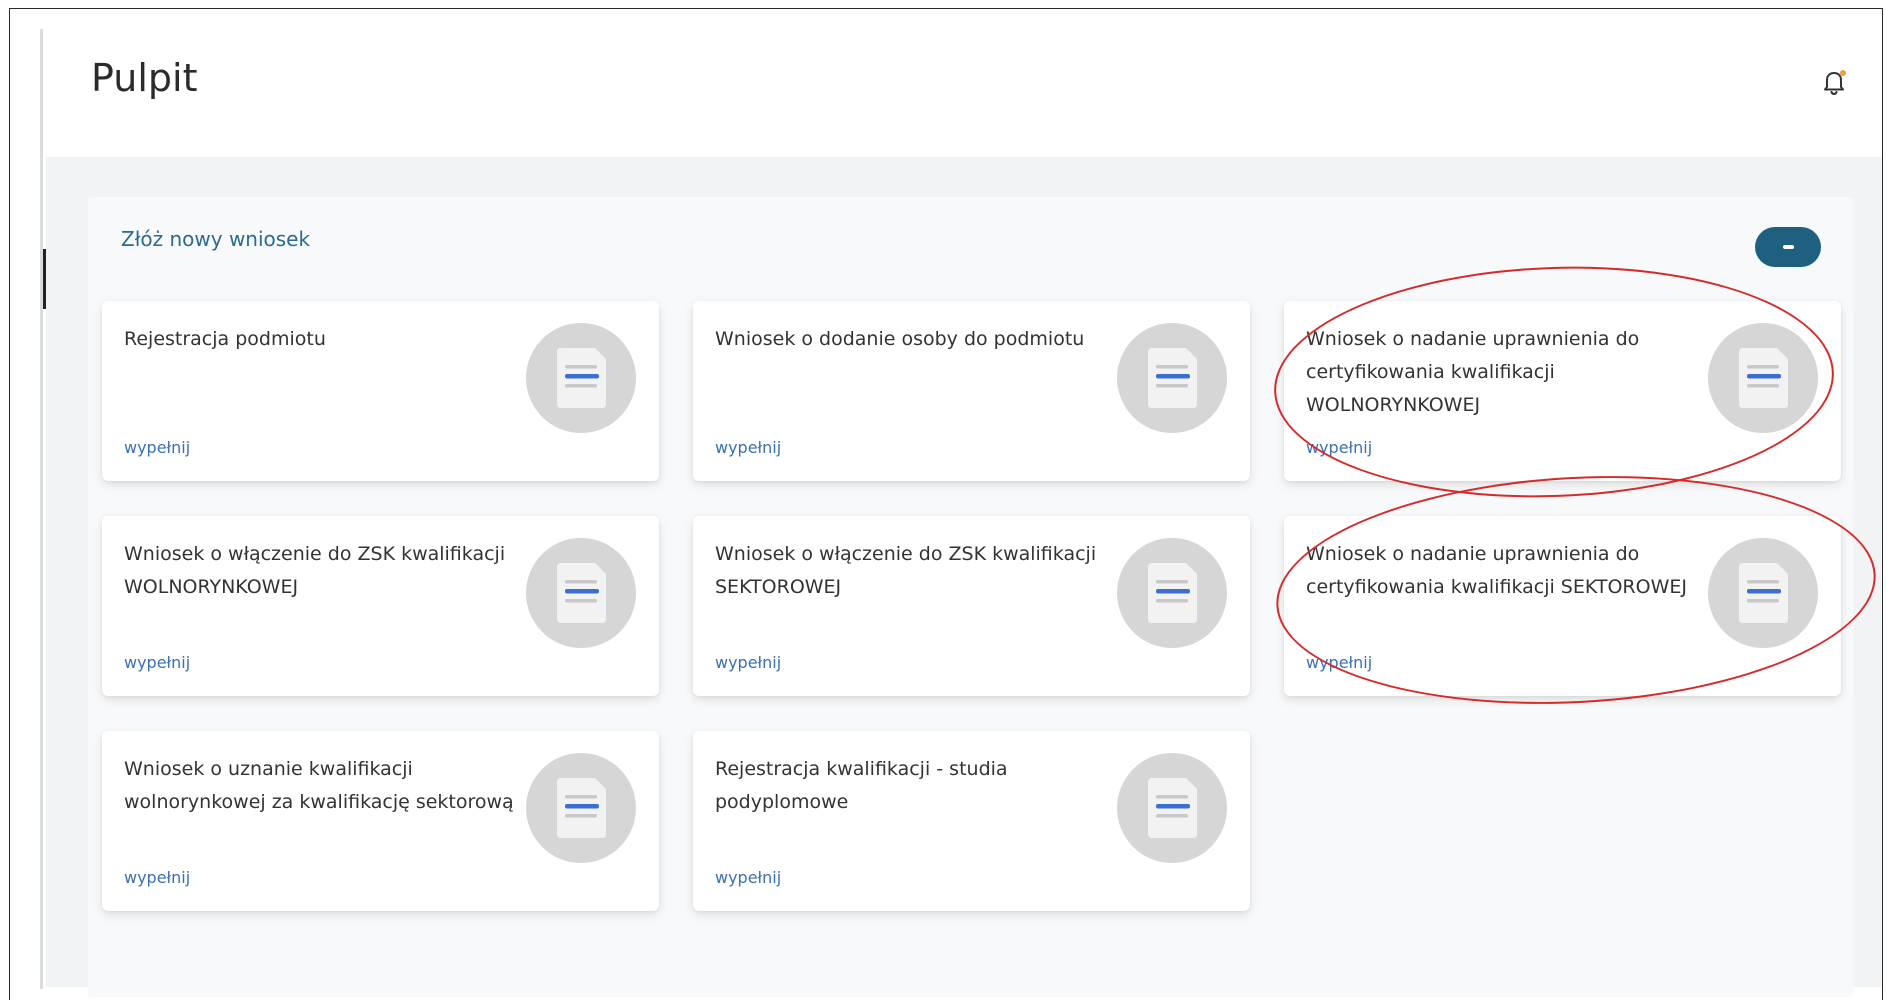 The height and width of the screenshot is (1008, 1886). What do you see at coordinates (225, 339) in the screenshot?
I see `card-title: Rejestracja podmiotu` at bounding box center [225, 339].